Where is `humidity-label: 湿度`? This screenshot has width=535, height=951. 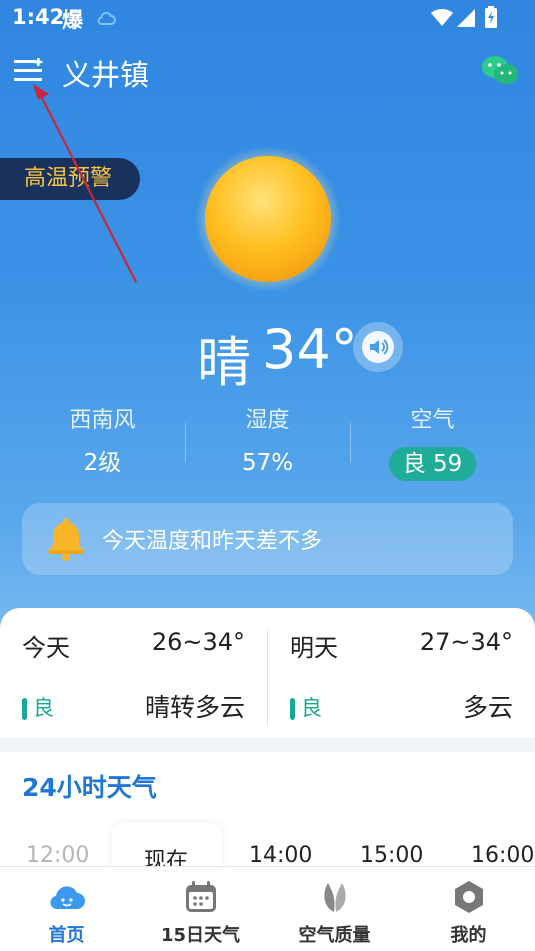 humidity-label: 湿度 is located at coordinates (267, 420).